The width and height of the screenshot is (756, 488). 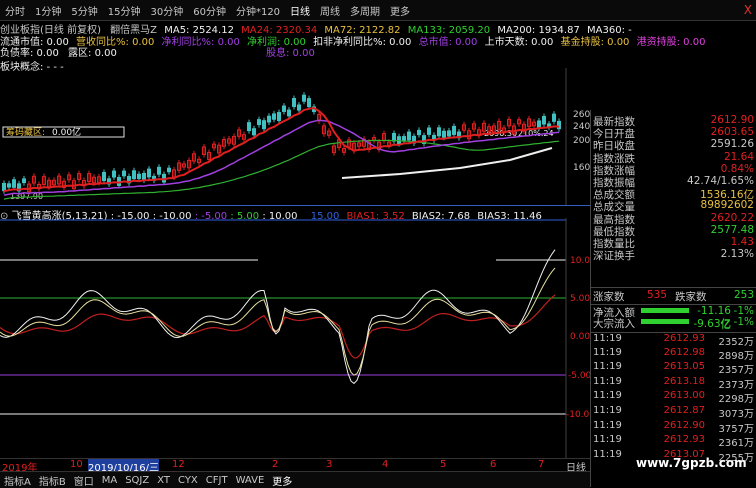 What do you see at coordinates (17, 480) in the screenshot?
I see `indicator-tab: 指标A` at bounding box center [17, 480].